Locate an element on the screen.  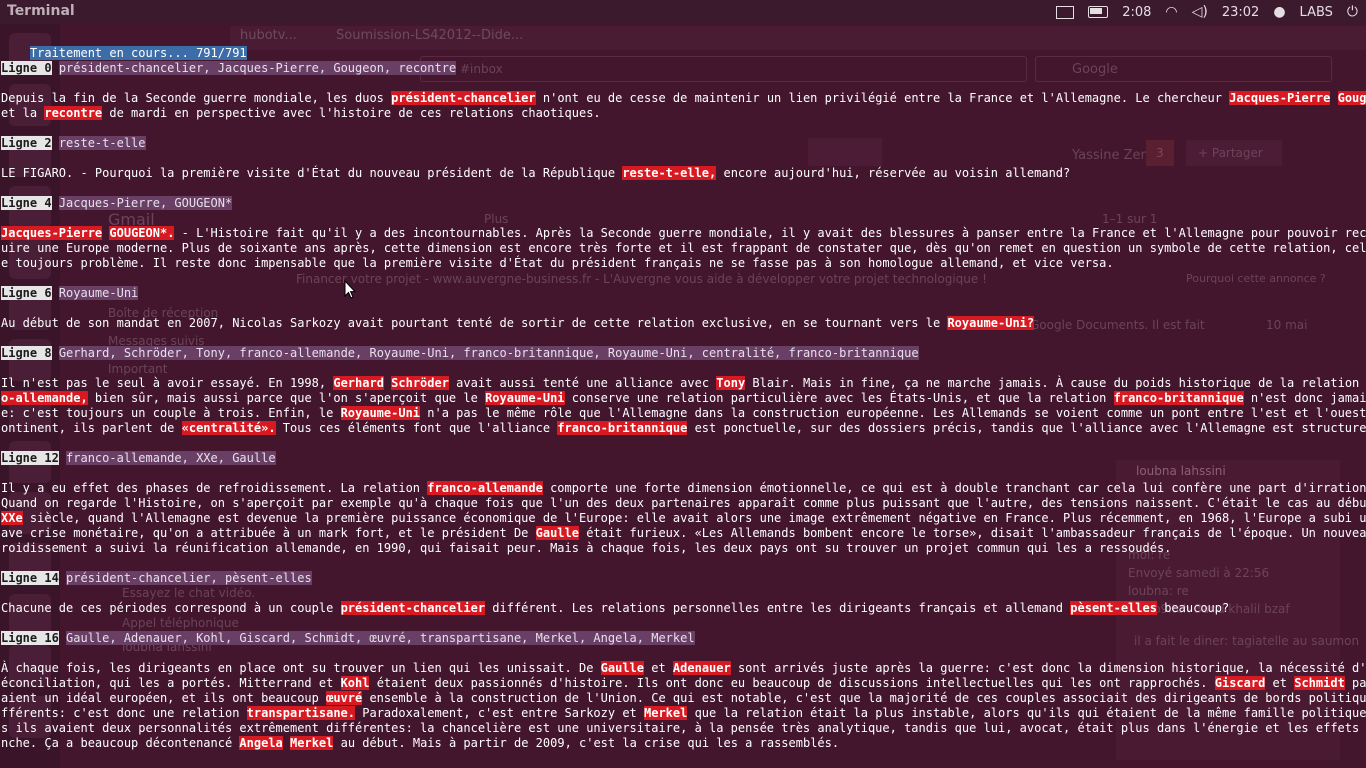
highlighted-word: Gougeon is located at coordinates (1351, 98).